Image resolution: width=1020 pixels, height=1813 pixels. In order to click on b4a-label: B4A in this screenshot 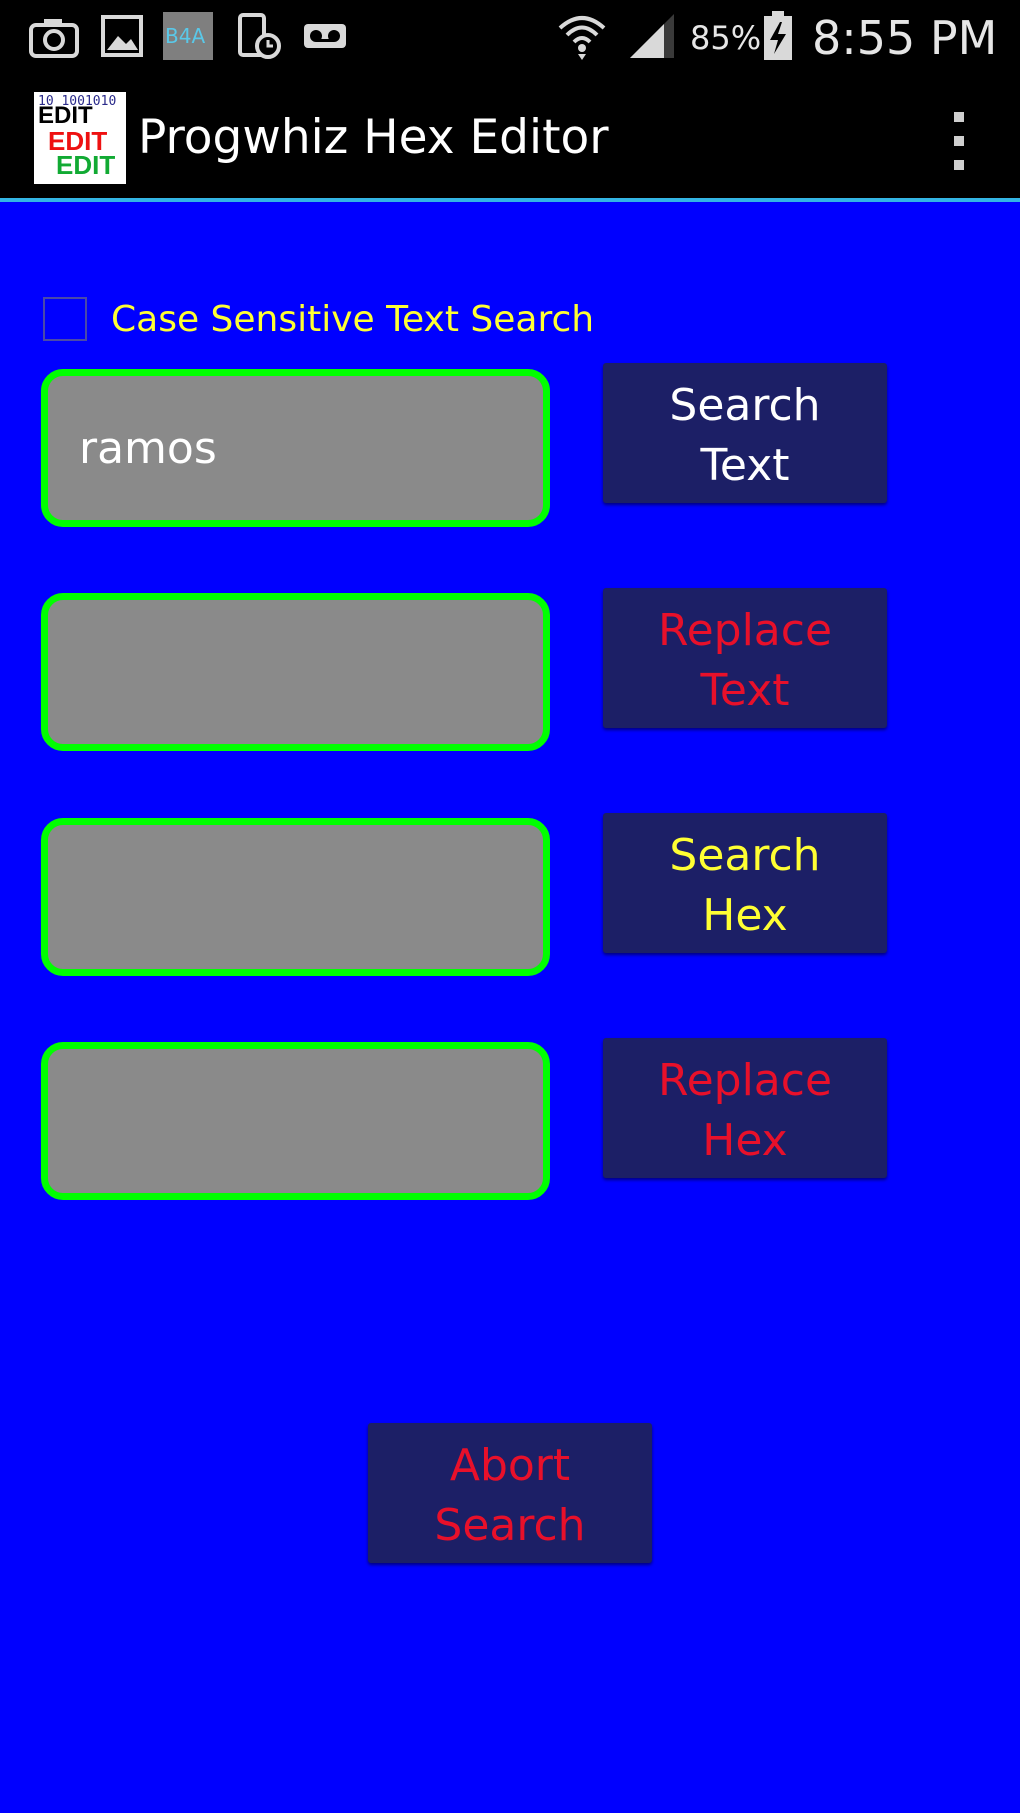, I will do `click(185, 36)`.